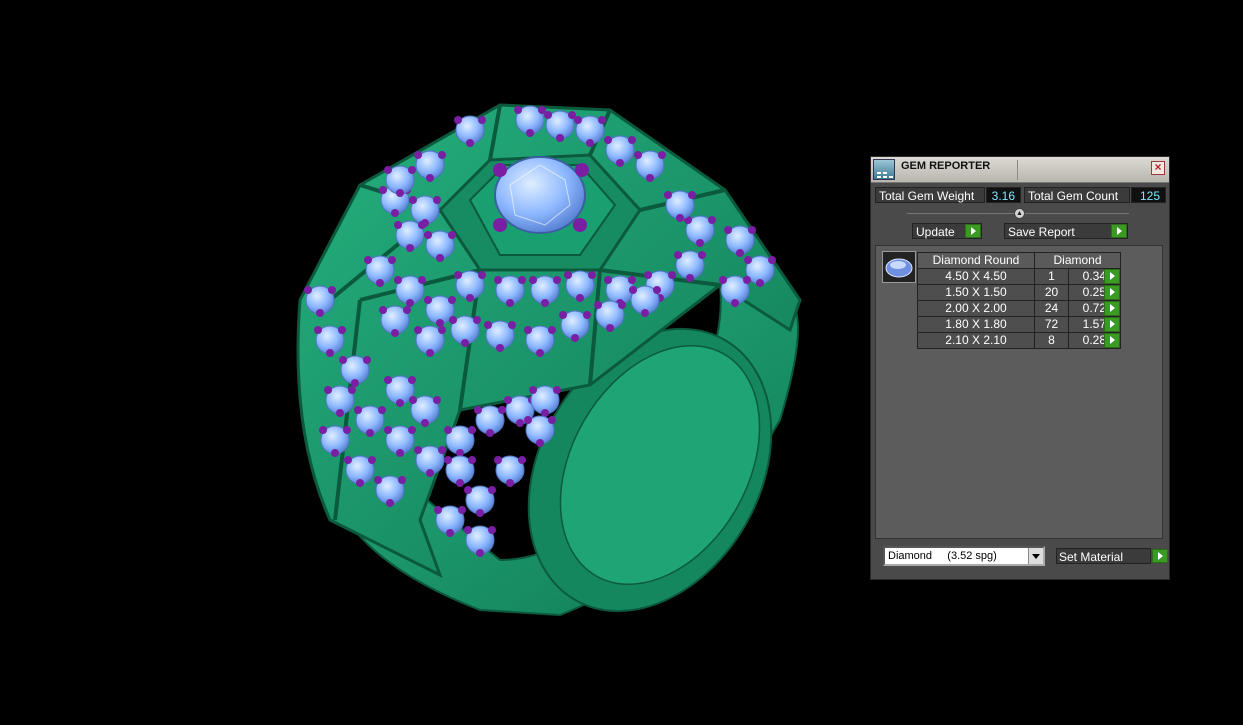  What do you see at coordinates (899, 267) in the screenshot?
I see `round-diamond-icon` at bounding box center [899, 267].